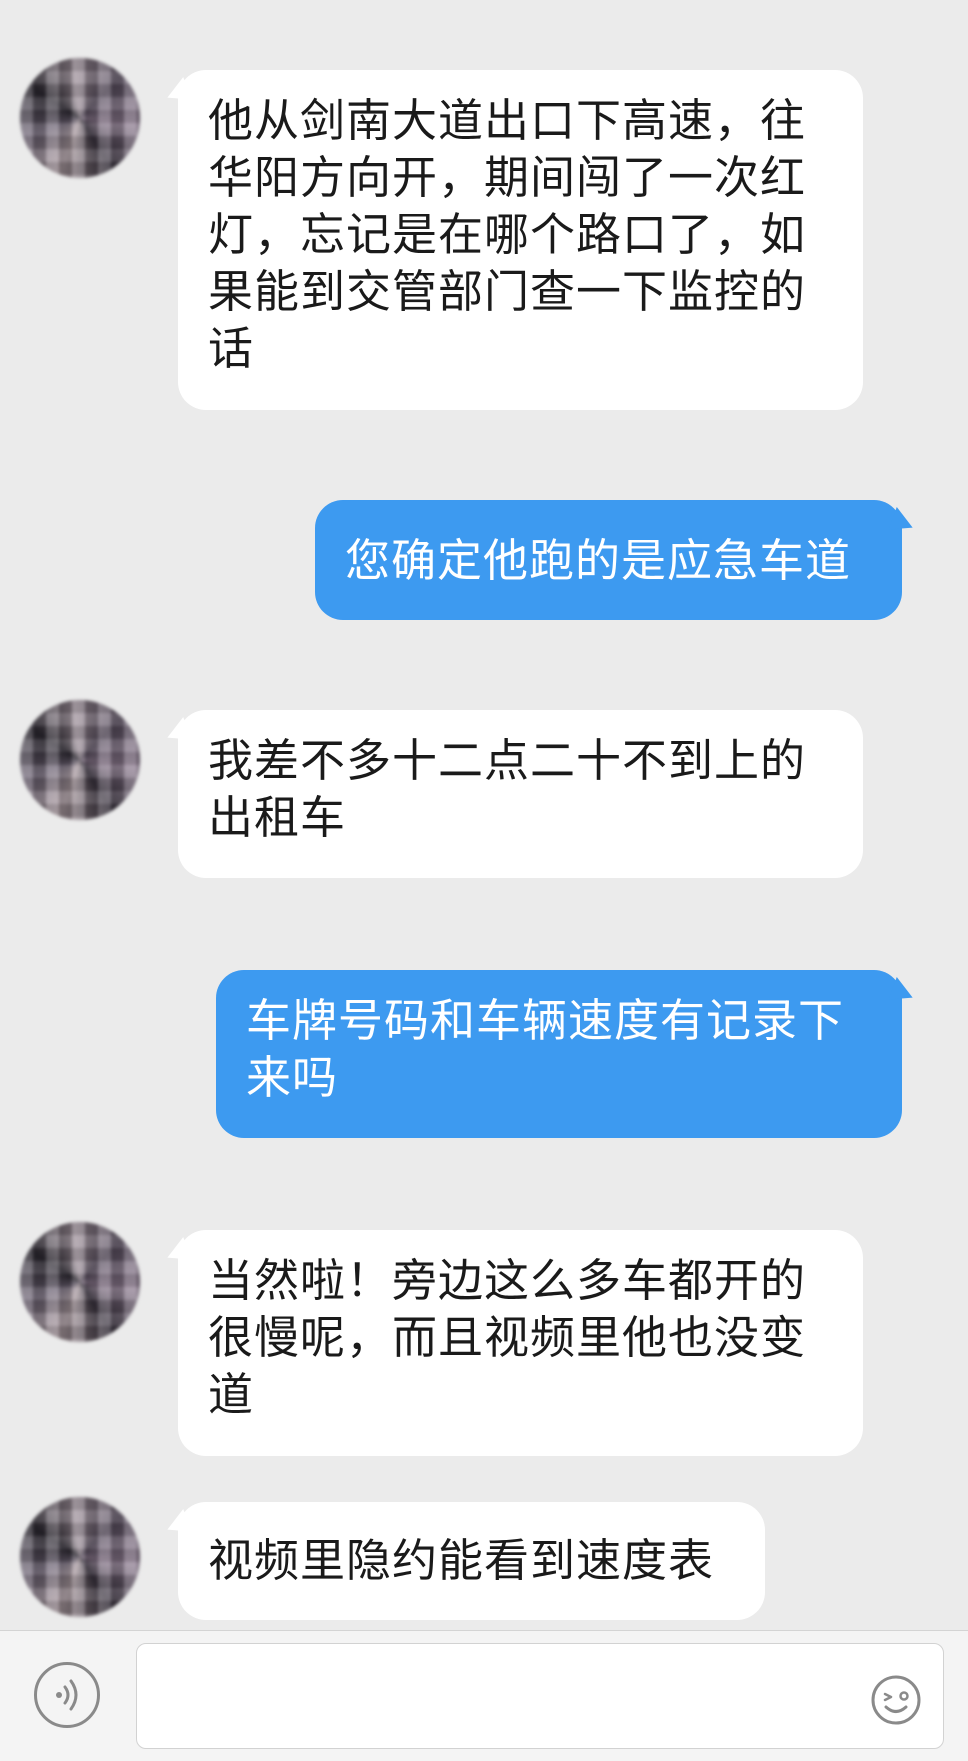 This screenshot has height=1761, width=968. I want to click on emoji-icon, so click(896, 1700).